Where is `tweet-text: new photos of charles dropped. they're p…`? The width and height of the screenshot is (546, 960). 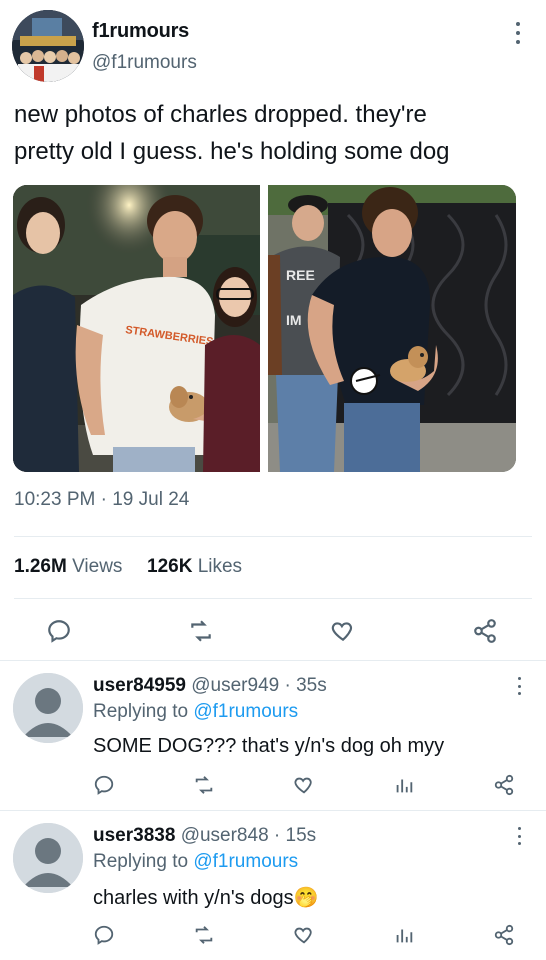 tweet-text: new photos of charles dropped. they're p… is located at coordinates (232, 133).